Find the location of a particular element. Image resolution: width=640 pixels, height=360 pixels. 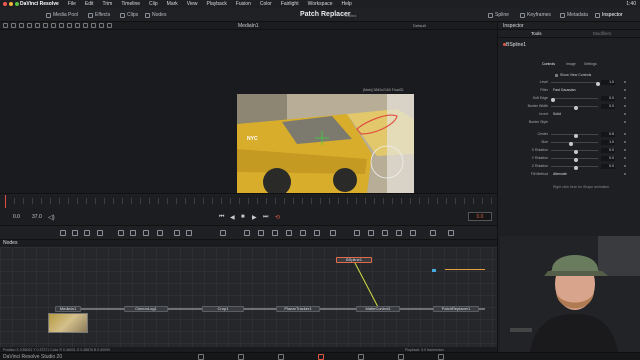

show-view-controls-checkbox is located at coordinates (556, 75).